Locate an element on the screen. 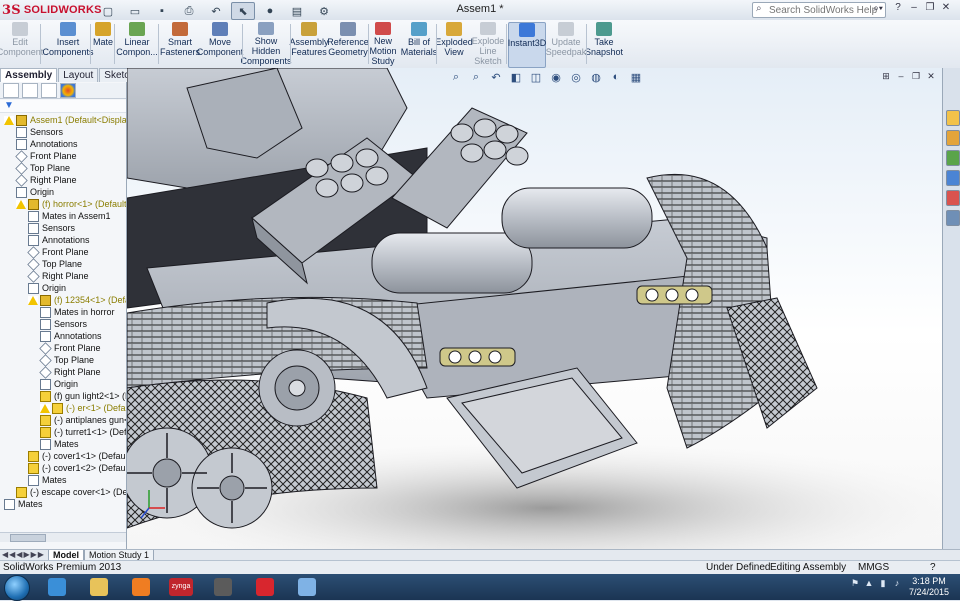 This screenshot has width=960, height=601. close-icon: ✕ is located at coordinates (946, 9).